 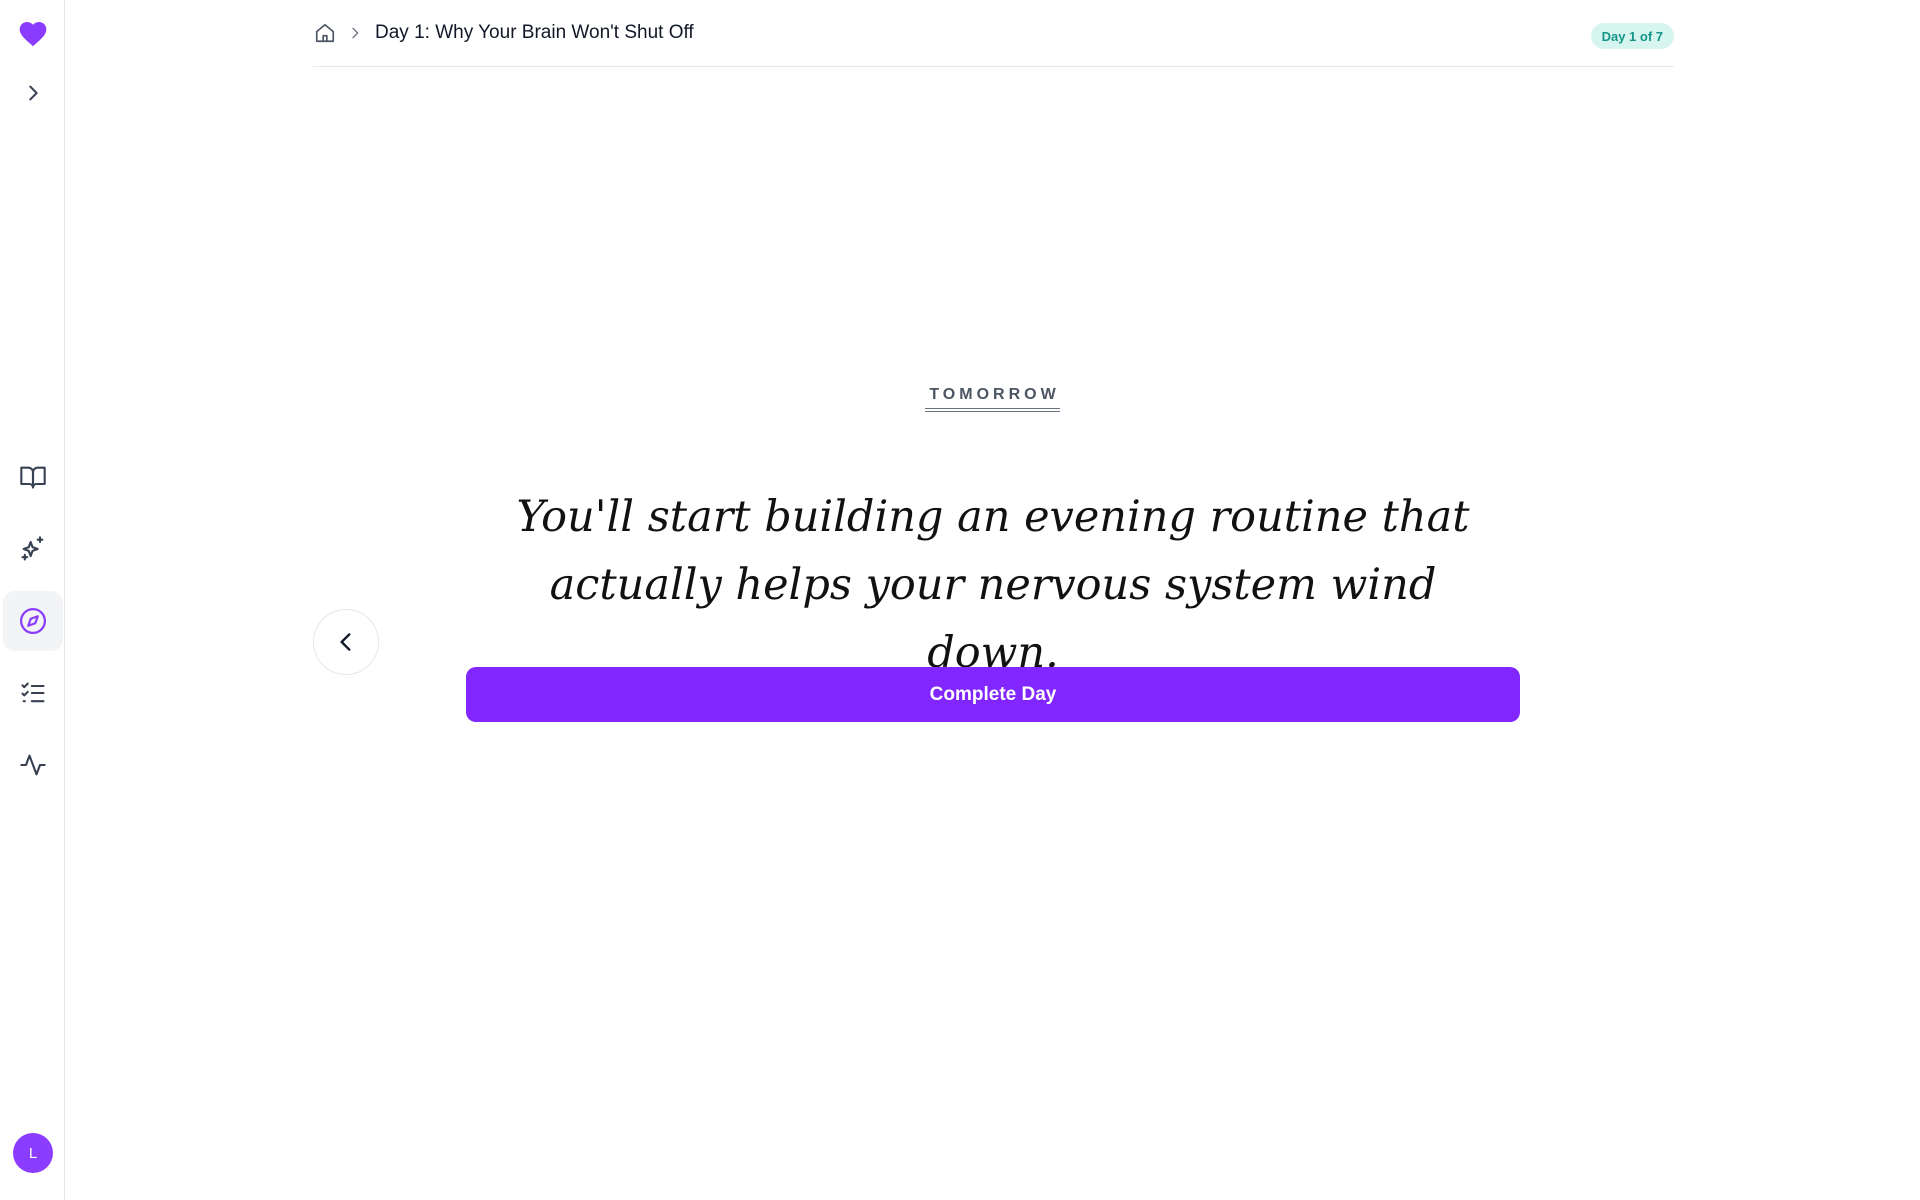 What do you see at coordinates (534, 32) in the screenshot?
I see `page-title: Day 1: Why Your Brain Won't Shut Off` at bounding box center [534, 32].